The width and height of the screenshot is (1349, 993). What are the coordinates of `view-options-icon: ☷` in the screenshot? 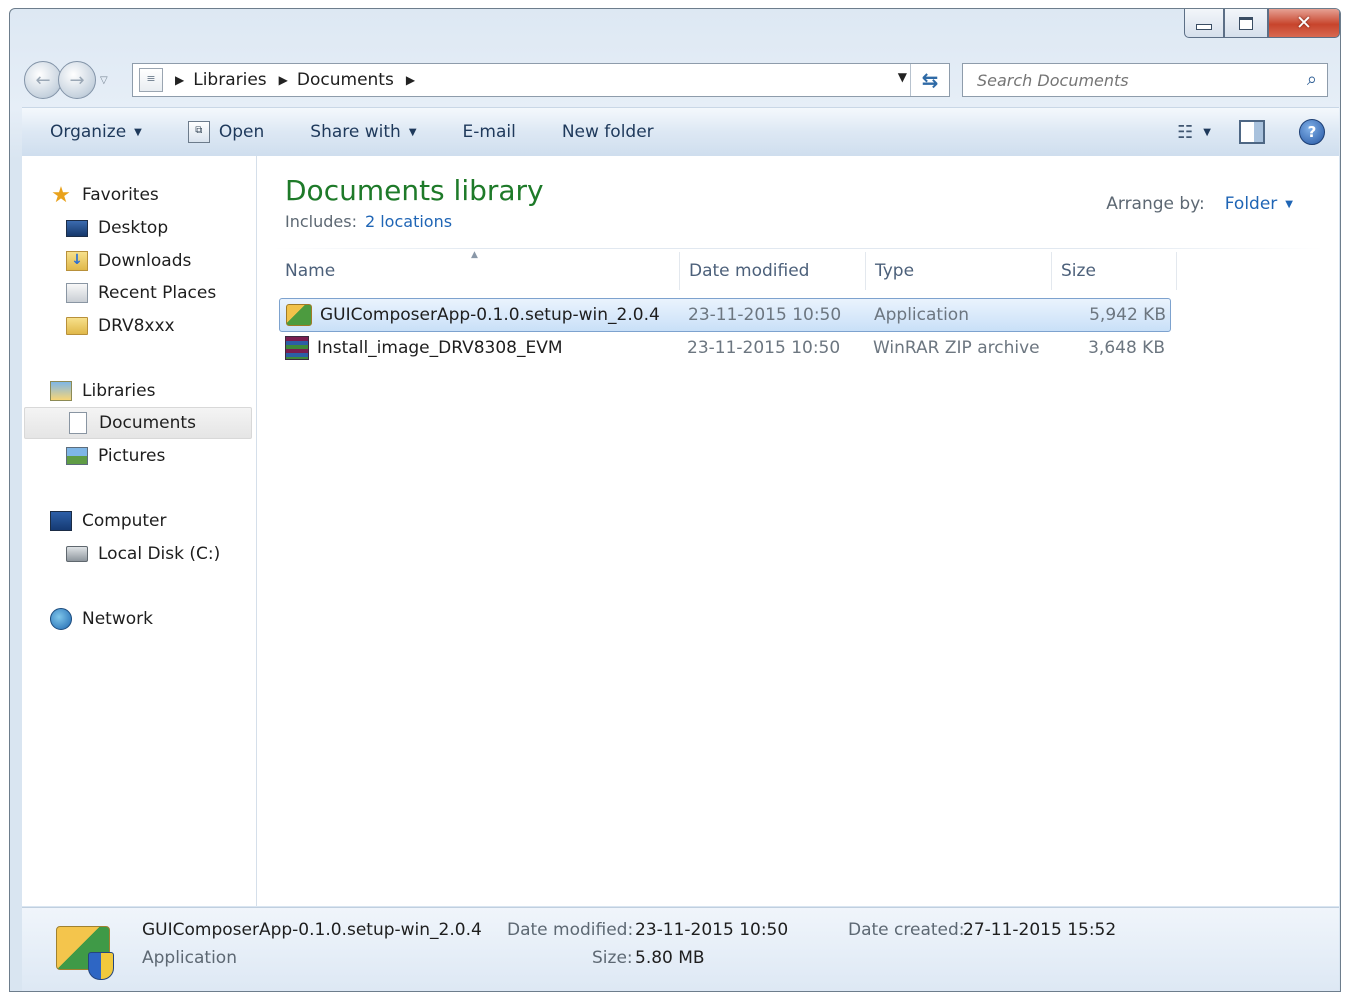 It's located at (1185, 132).